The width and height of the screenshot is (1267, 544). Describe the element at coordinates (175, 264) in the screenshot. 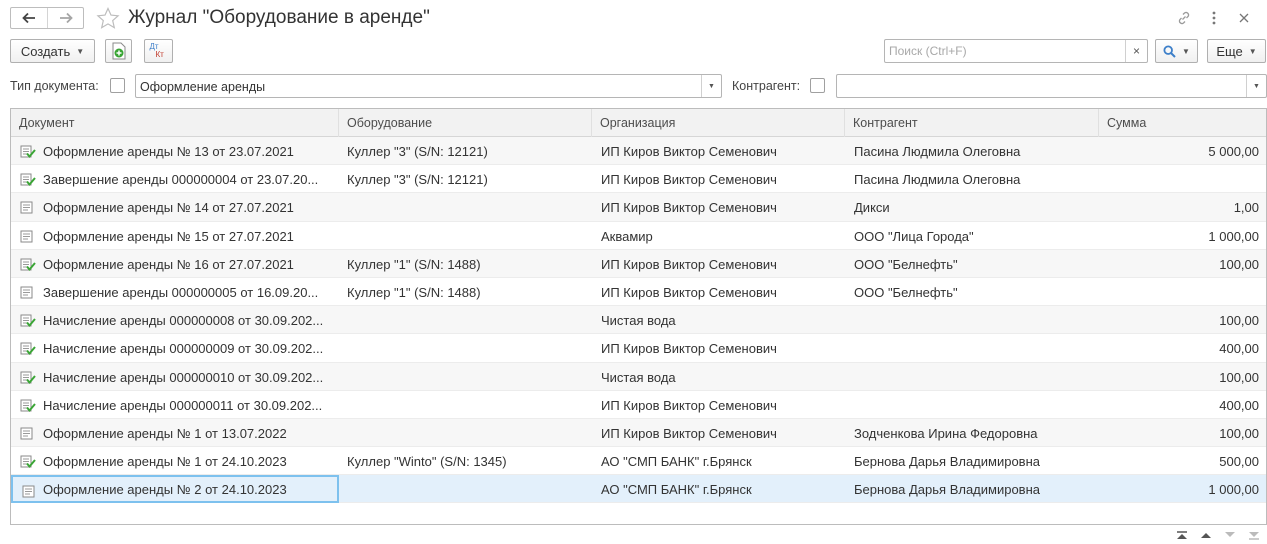

I see `cell-document: Оформление аренды № 16 от 27.07.2021` at that location.